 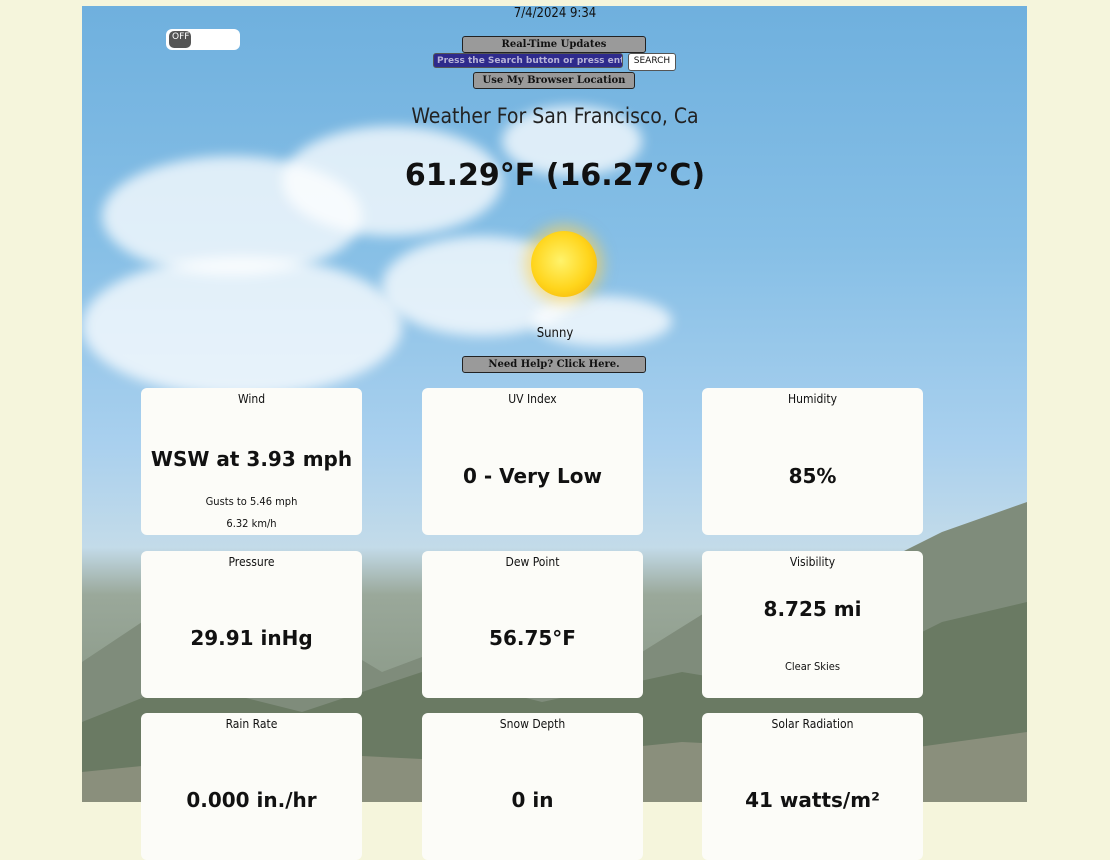 I want to click on search-button: SEARCH, so click(x=652, y=62).